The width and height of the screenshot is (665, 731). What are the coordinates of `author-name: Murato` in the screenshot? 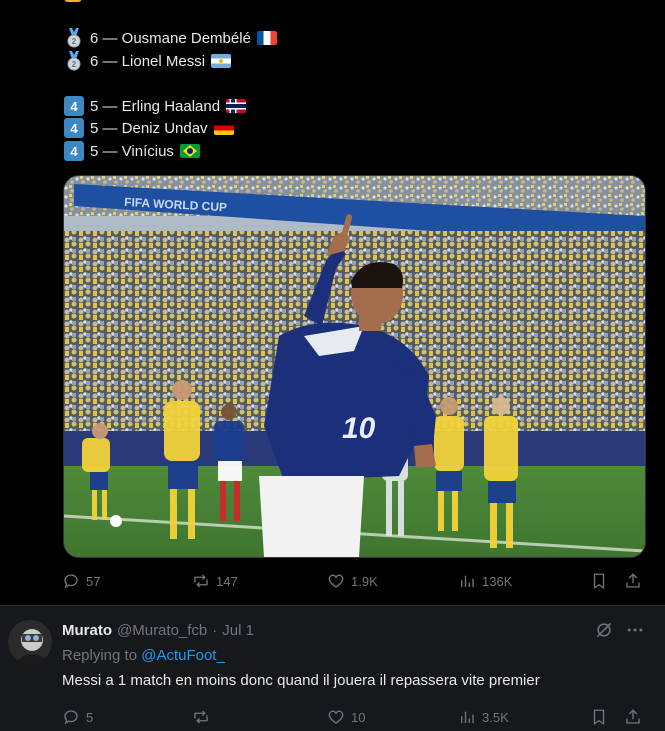 It's located at (87, 630).